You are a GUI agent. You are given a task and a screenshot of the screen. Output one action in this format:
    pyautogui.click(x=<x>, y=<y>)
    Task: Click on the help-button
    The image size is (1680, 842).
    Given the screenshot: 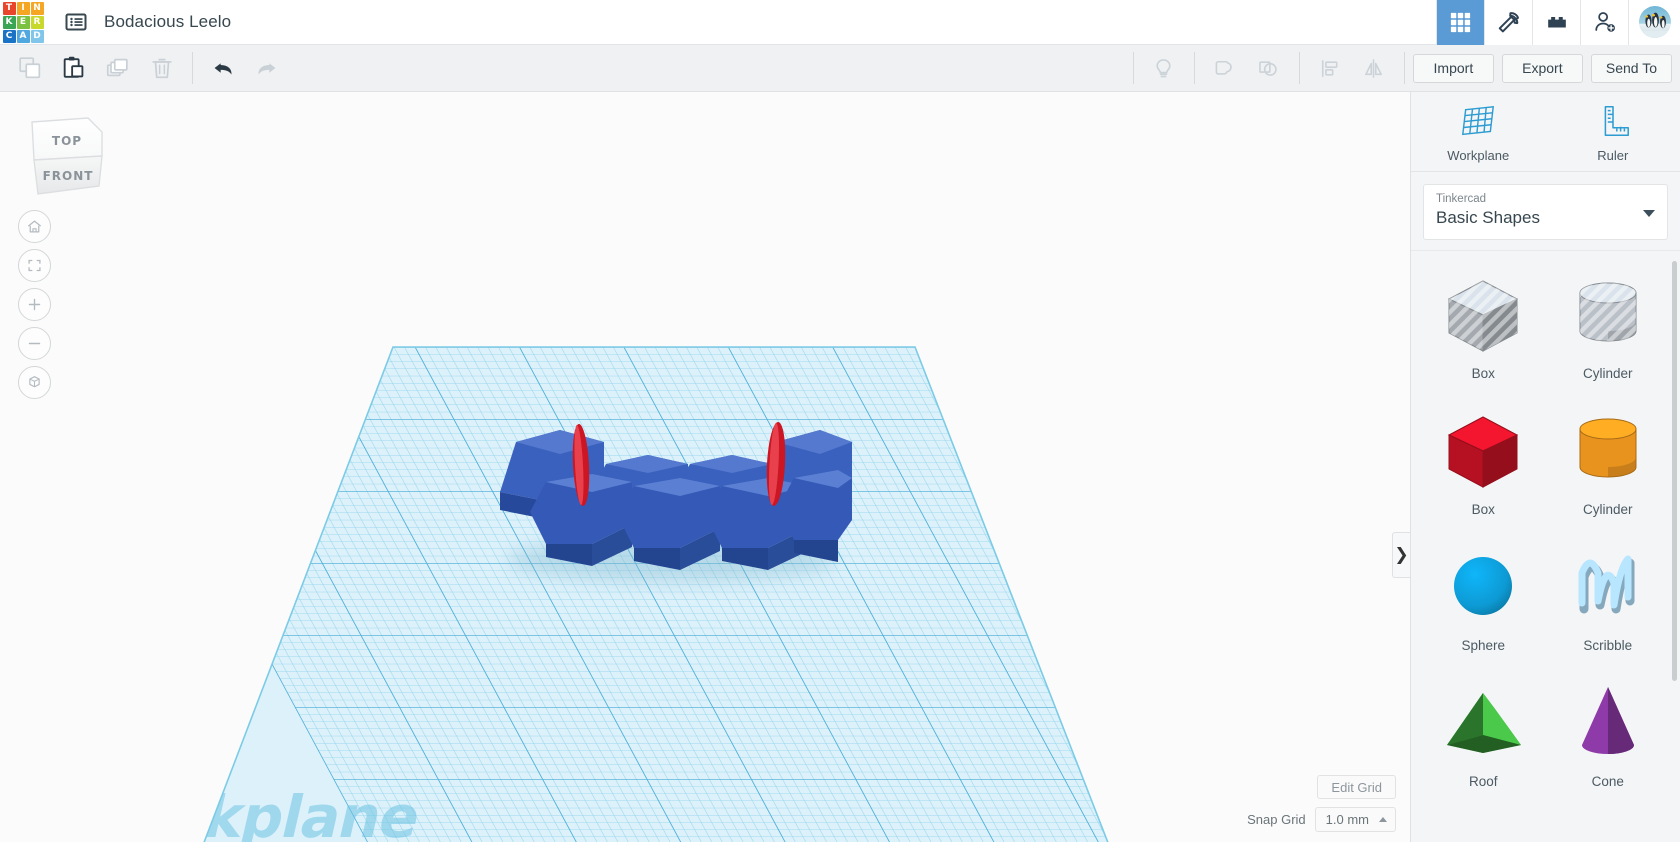 What is the action you would take?
    pyautogui.click(x=1164, y=68)
    